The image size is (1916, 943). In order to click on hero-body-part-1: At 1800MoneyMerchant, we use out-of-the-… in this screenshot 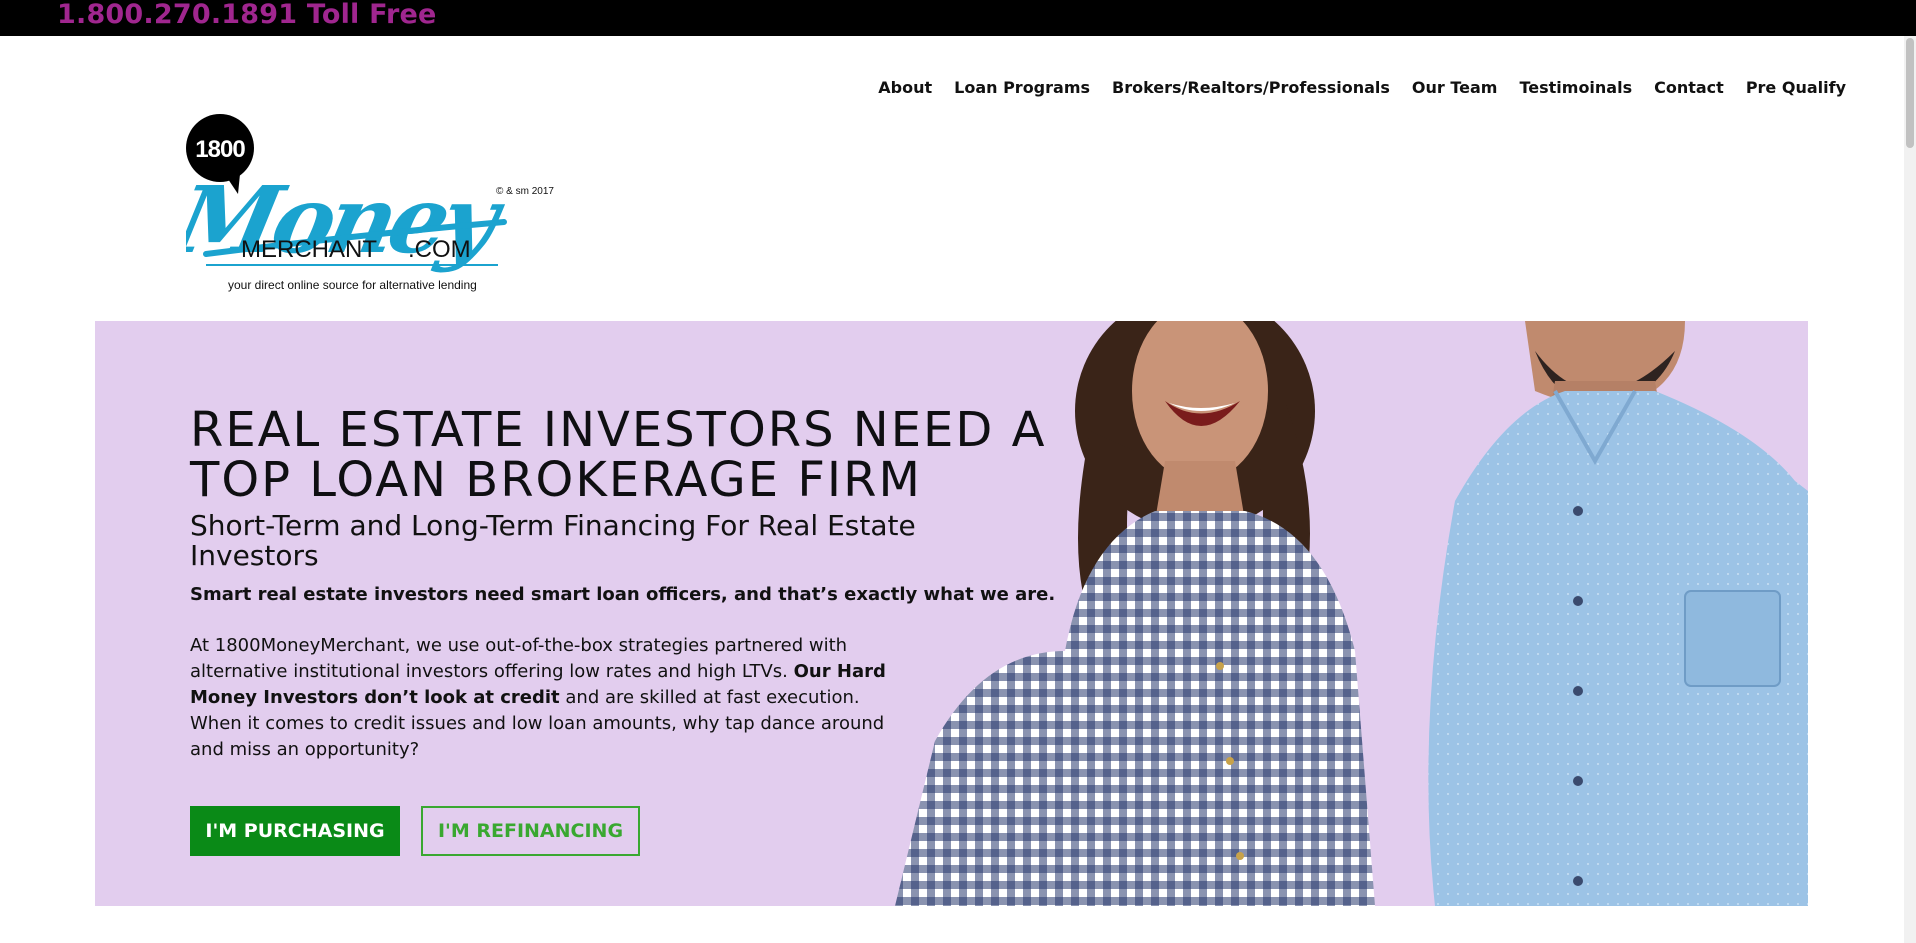, I will do `click(519, 658)`.